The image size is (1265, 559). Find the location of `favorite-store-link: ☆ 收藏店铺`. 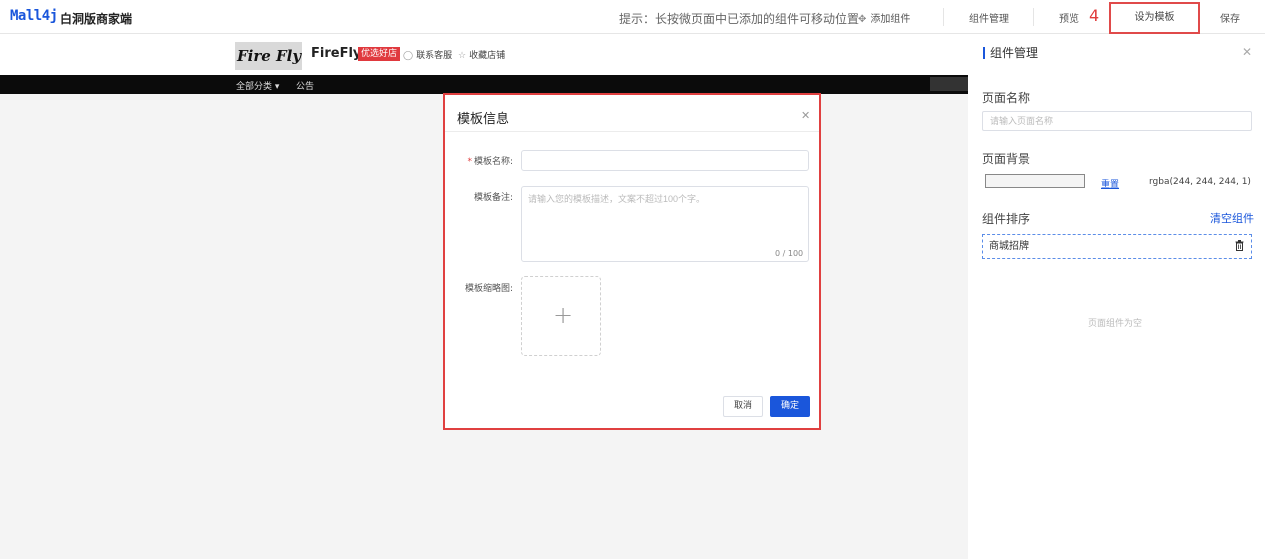

favorite-store-link: ☆ 收藏店铺 is located at coordinates (481, 54).